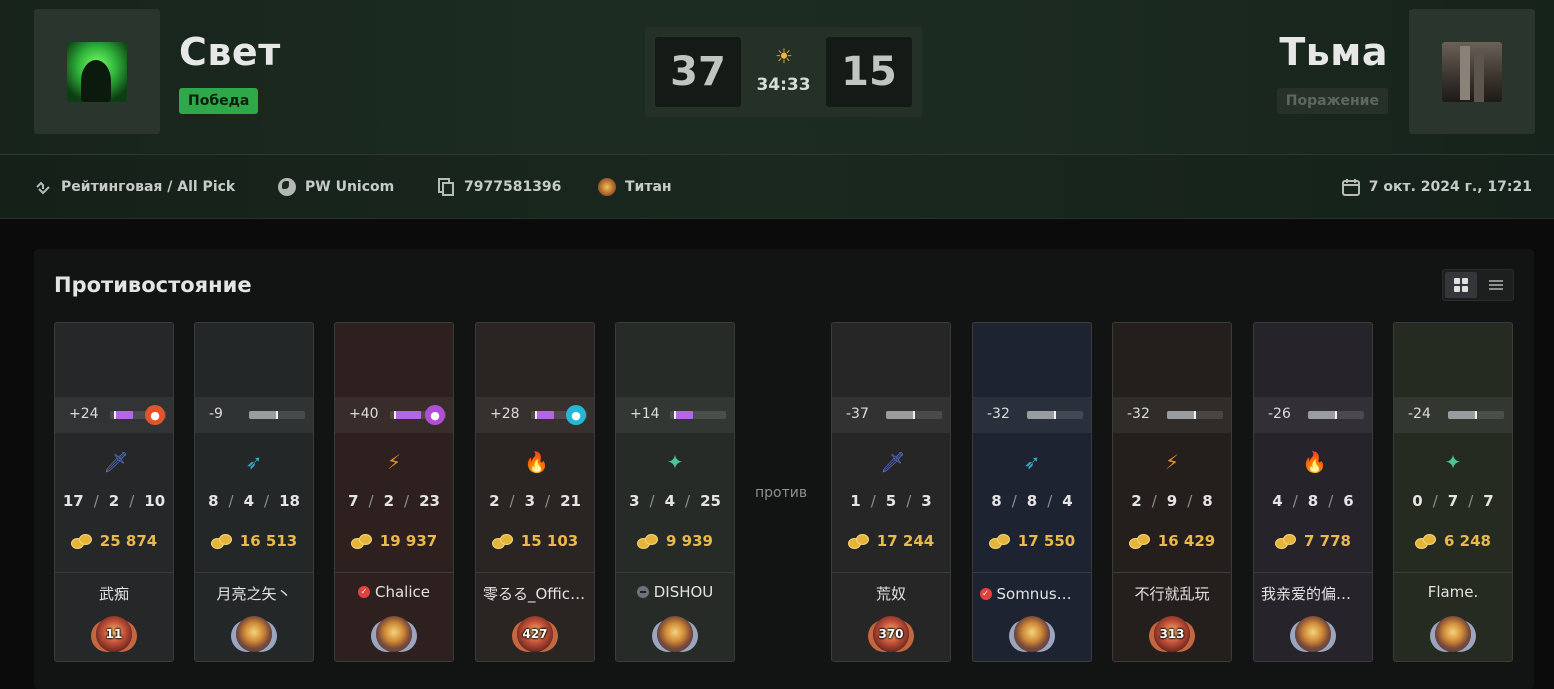 The width and height of the screenshot is (1554, 689). What do you see at coordinates (1313, 593) in the screenshot?
I see `player-name-row: 我亲爱的偏执狂` at bounding box center [1313, 593].